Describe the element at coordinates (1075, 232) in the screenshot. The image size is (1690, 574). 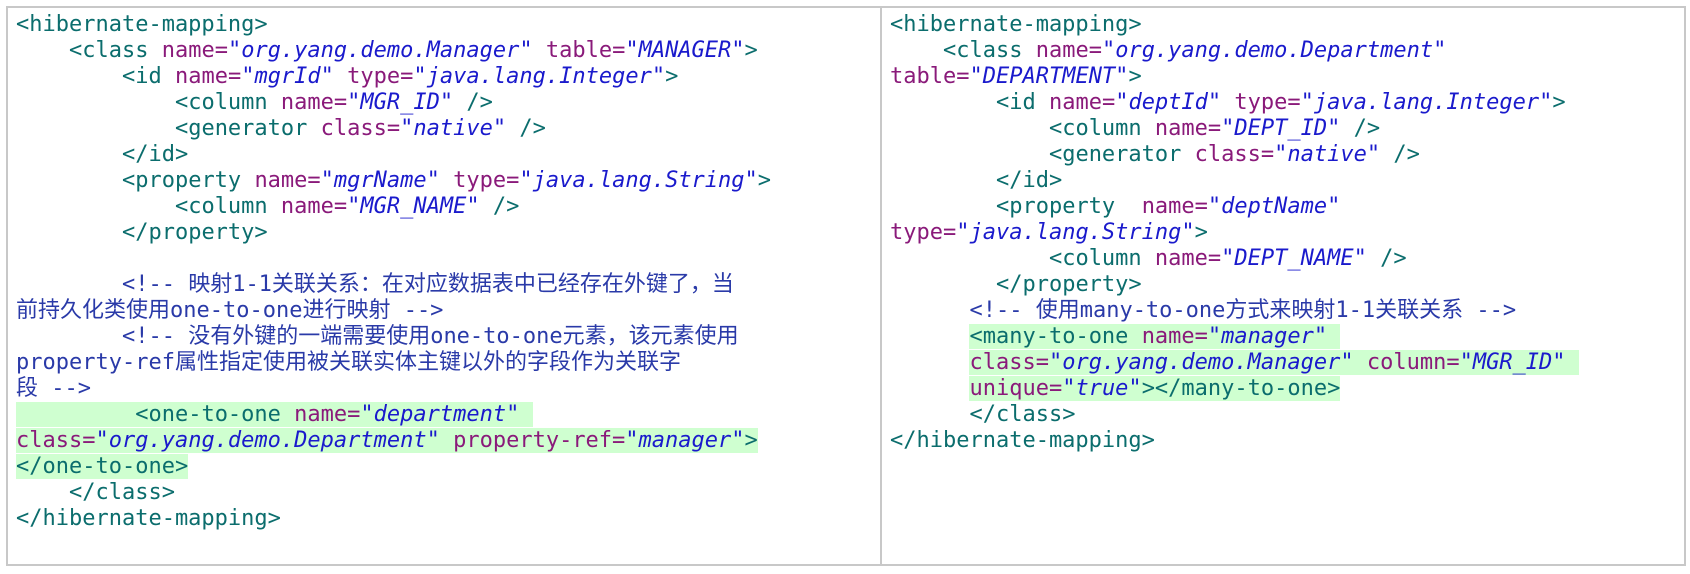
I see `code-token: "java.lang.String"` at that location.